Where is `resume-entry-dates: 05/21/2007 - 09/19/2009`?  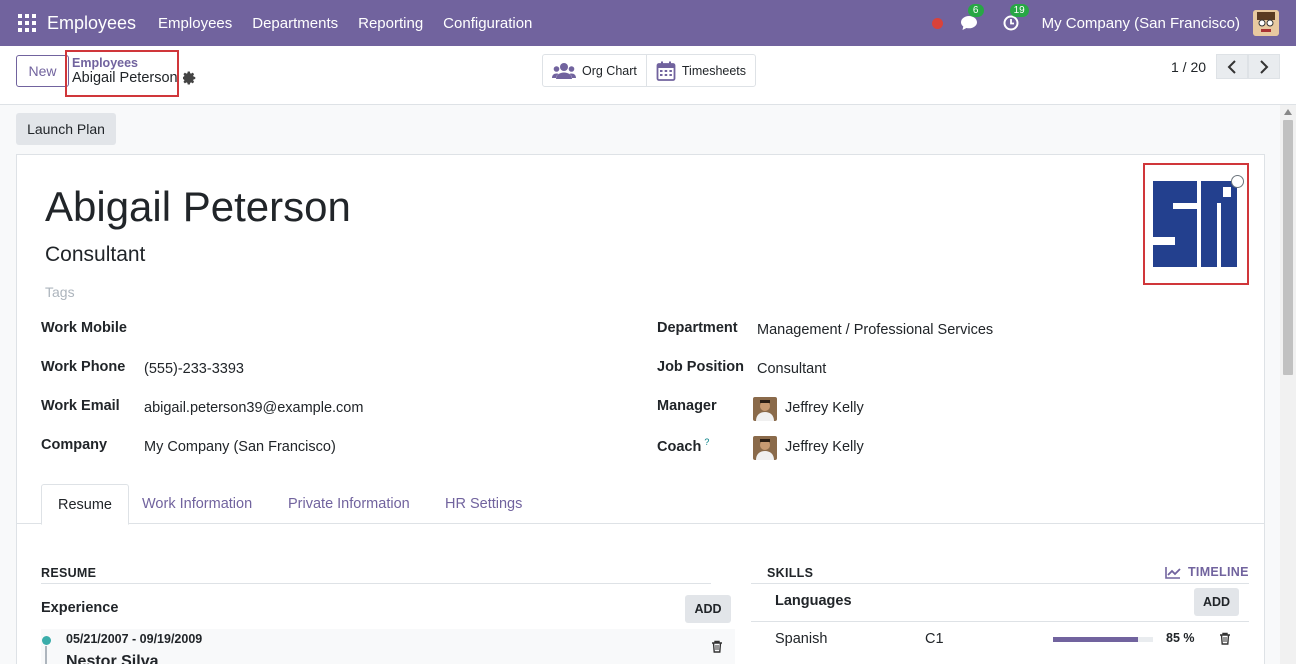
resume-entry-dates: 05/21/2007 - 09/19/2009 is located at coordinates (134, 639).